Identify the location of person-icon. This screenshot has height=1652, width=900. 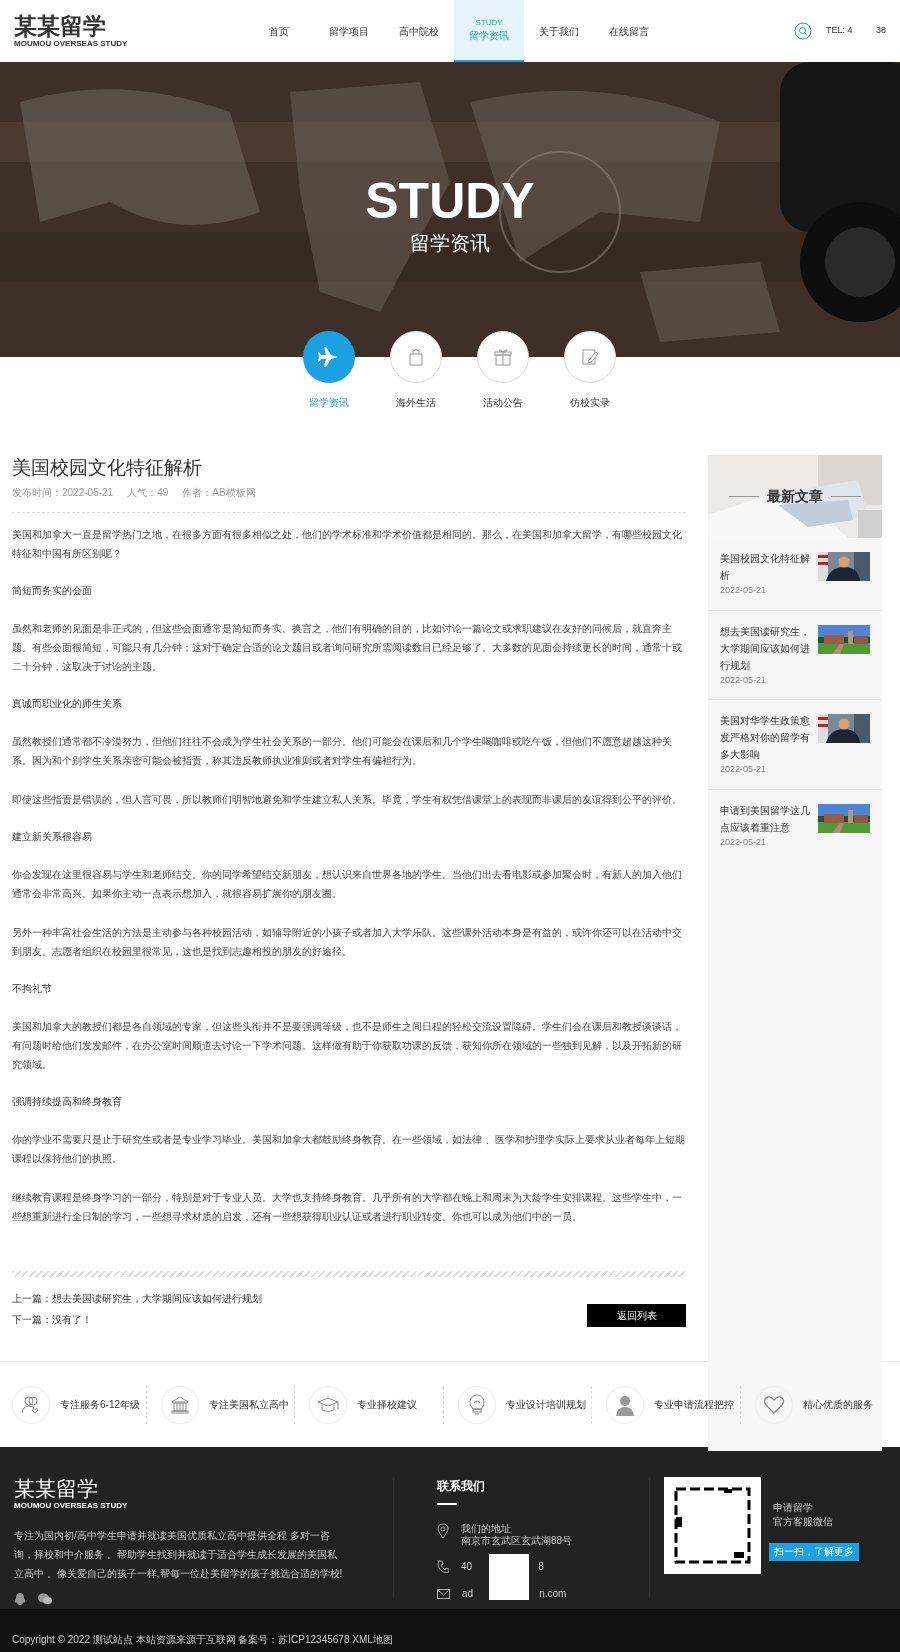
(625, 1404).